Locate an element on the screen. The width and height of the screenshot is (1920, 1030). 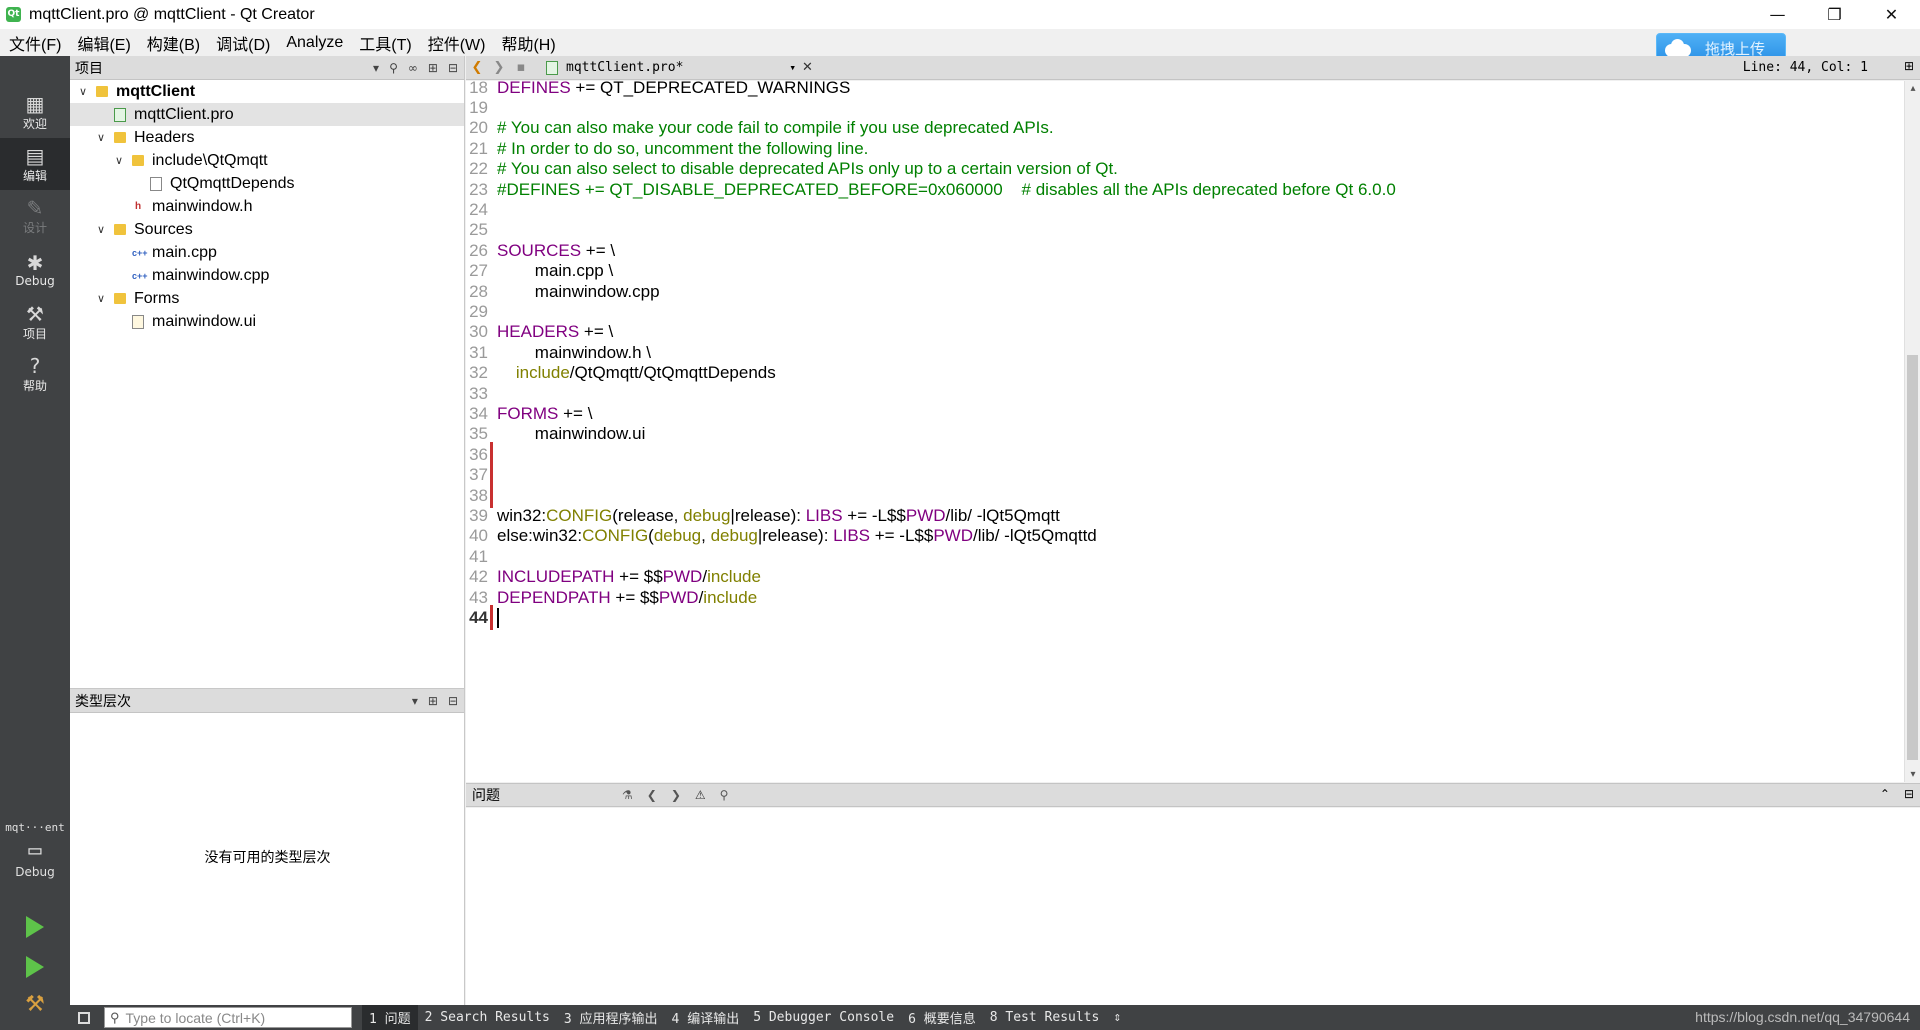
type-hierarchy-header: 类型层次 ▾ ⊞ ⊟ is located at coordinates (267, 701).